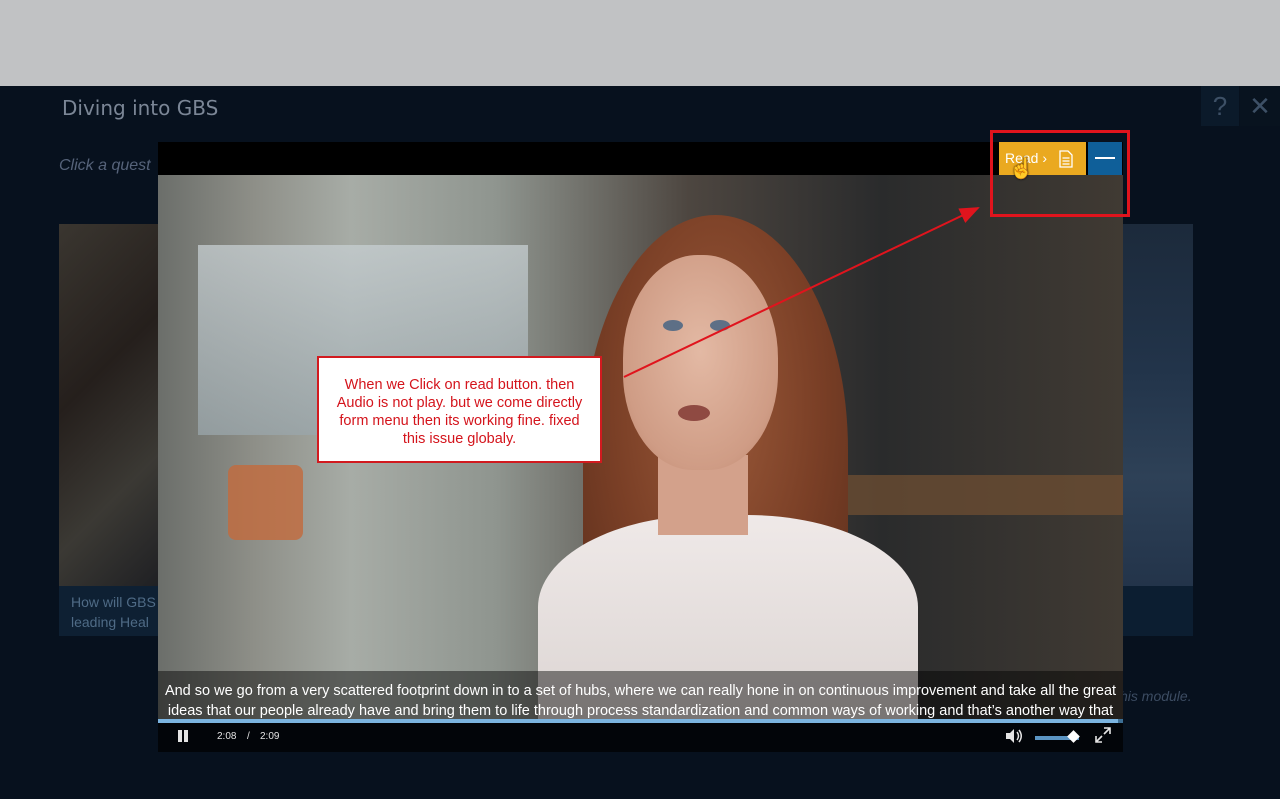 The width and height of the screenshot is (1280, 799). What do you see at coordinates (1155, 611) in the screenshot?
I see `question-tile-caption-right` at bounding box center [1155, 611].